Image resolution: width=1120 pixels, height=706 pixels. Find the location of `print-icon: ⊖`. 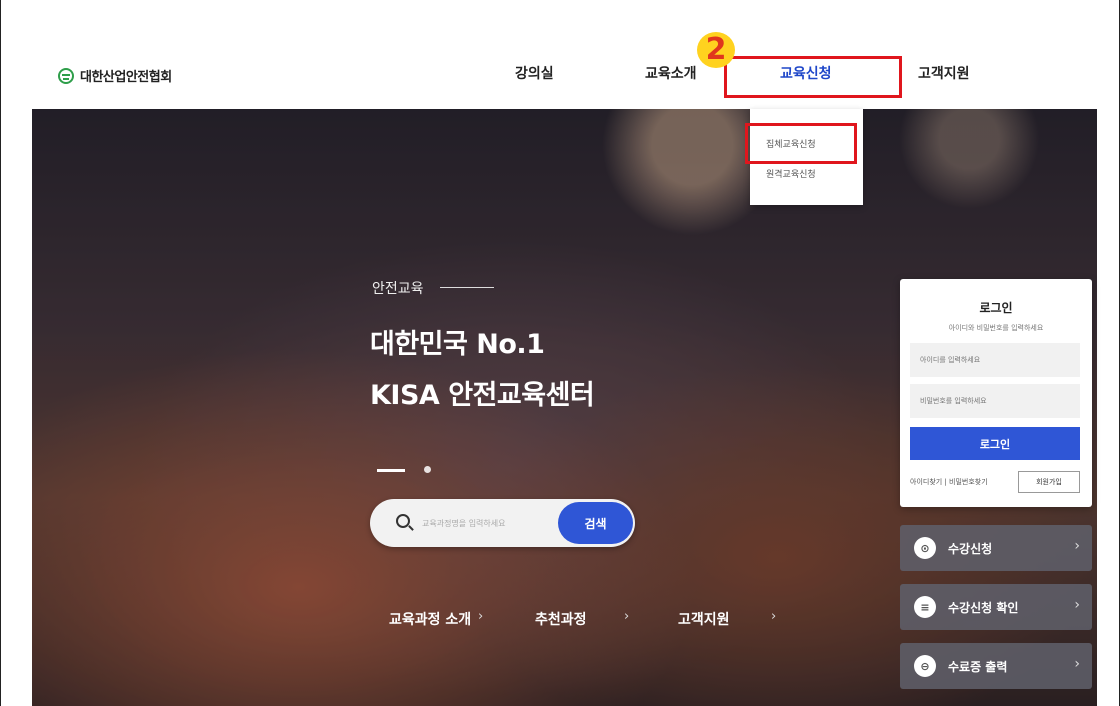

print-icon: ⊖ is located at coordinates (925, 666).